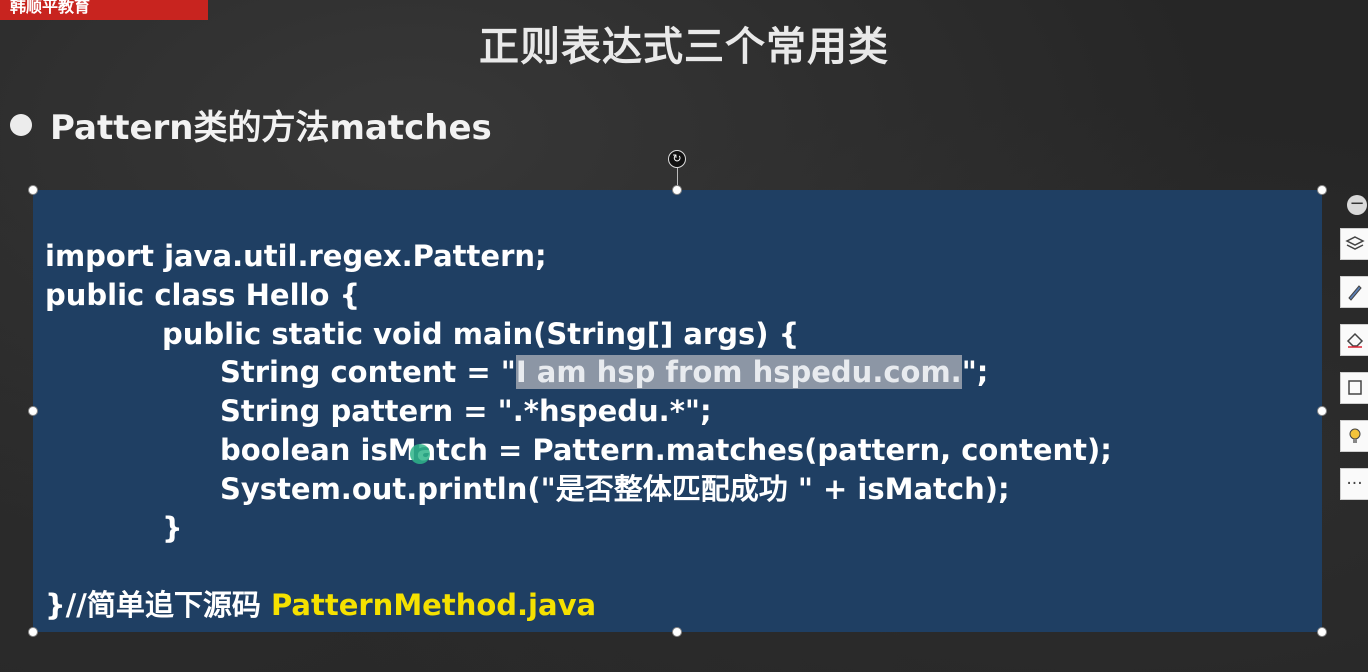 This screenshot has height=672, width=1368. What do you see at coordinates (1322, 190) in the screenshot?
I see `resize-handle-top-right` at bounding box center [1322, 190].